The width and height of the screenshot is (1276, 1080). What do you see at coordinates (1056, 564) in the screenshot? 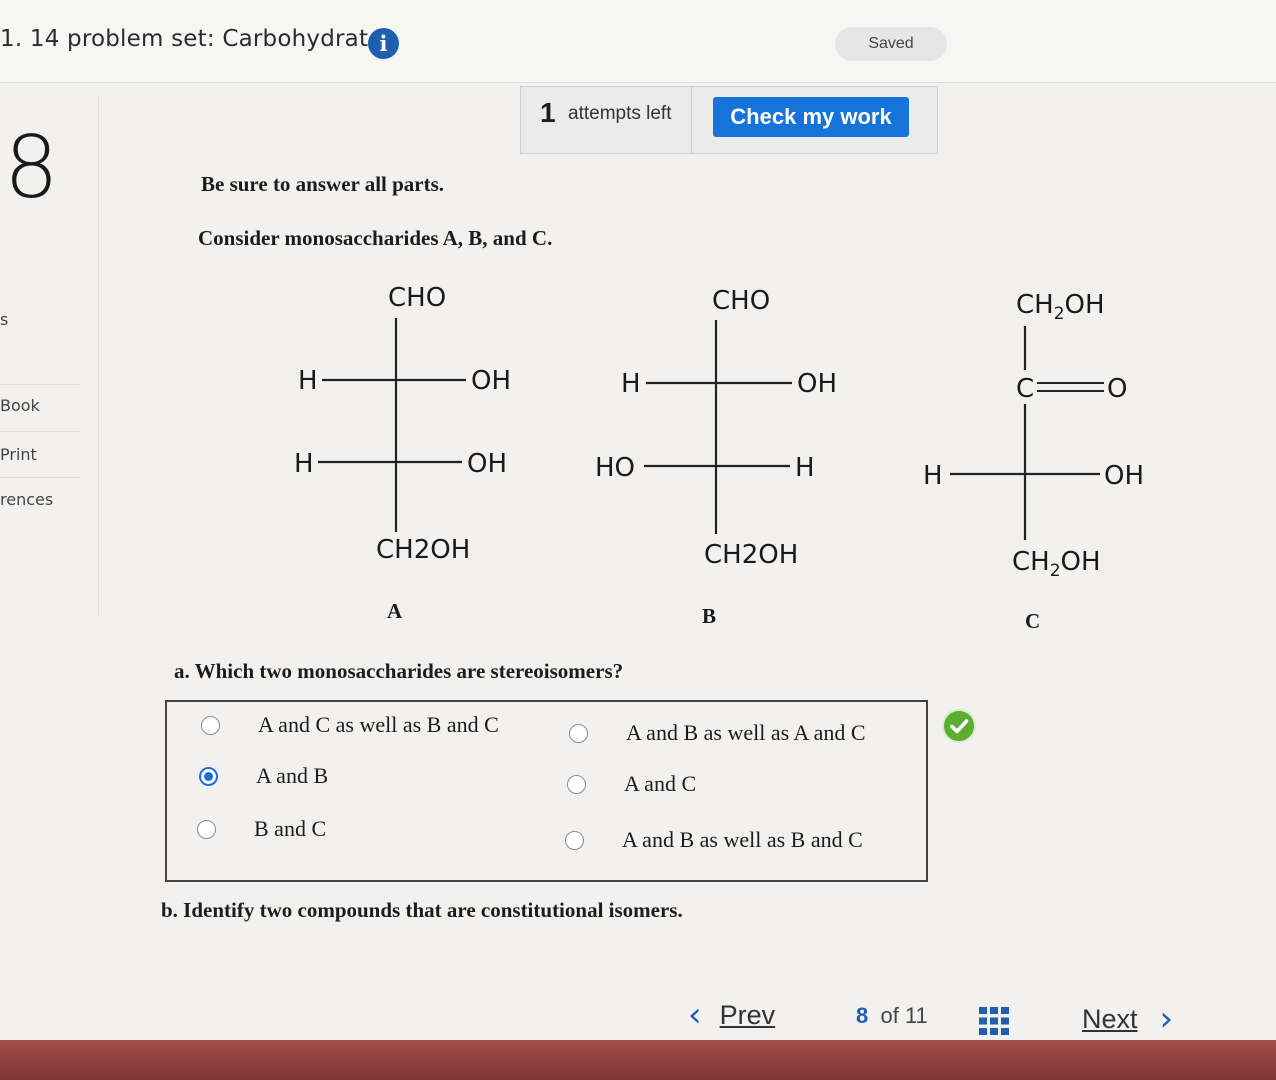
I see `structure-c-bottom-group: CH2OH` at bounding box center [1056, 564].